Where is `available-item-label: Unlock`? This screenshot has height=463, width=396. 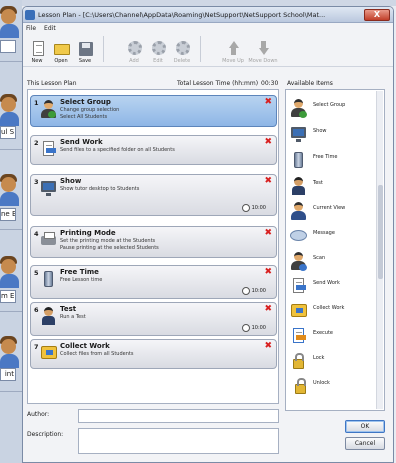 available-item-label: Unlock is located at coordinates (321, 383).